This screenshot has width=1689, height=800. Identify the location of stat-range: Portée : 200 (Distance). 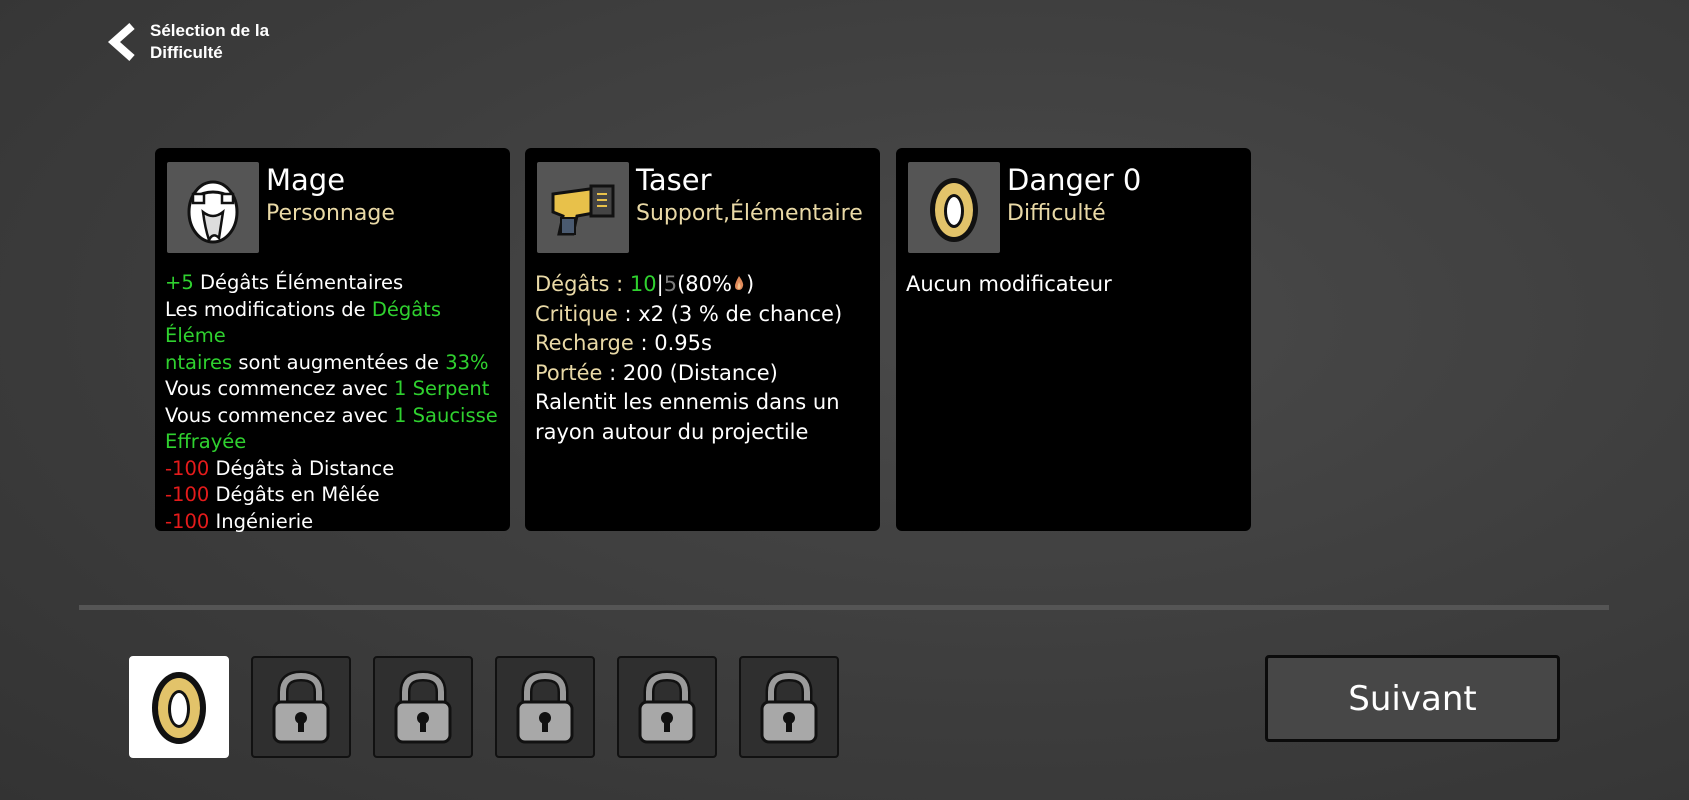
(656, 372).